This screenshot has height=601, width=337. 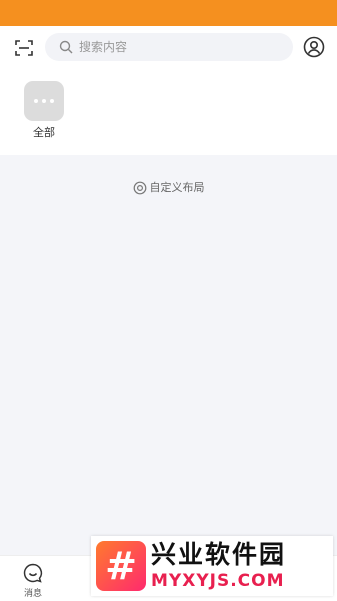 What do you see at coordinates (32, 594) in the screenshot?
I see `tab-label: 消息` at bounding box center [32, 594].